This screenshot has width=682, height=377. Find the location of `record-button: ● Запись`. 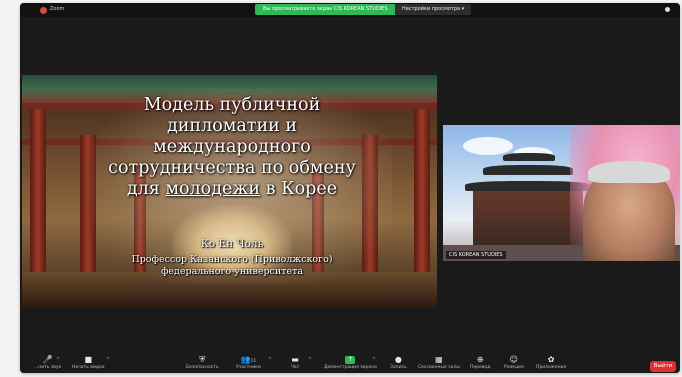

record-button: ● Запись is located at coordinates (398, 363).